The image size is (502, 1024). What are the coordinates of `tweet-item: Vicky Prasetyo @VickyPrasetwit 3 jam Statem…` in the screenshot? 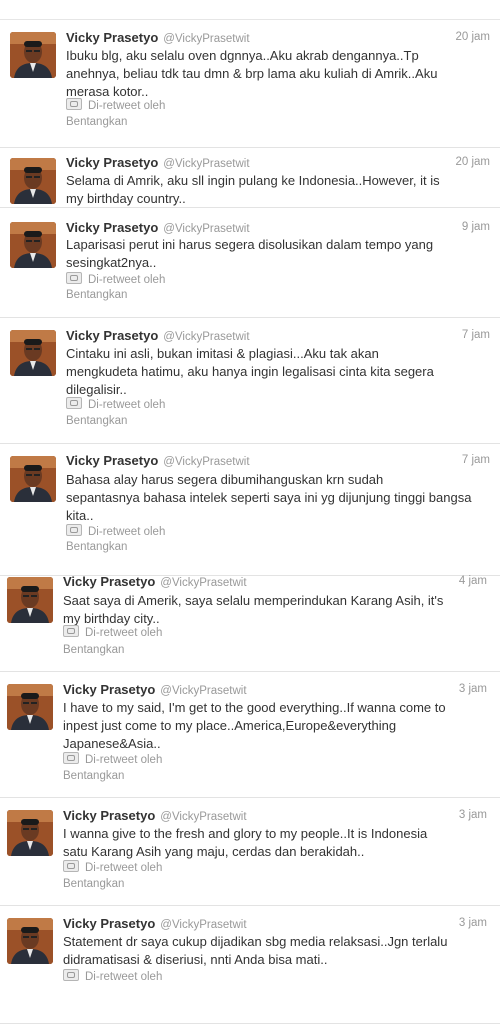 It's located at (250, 965).